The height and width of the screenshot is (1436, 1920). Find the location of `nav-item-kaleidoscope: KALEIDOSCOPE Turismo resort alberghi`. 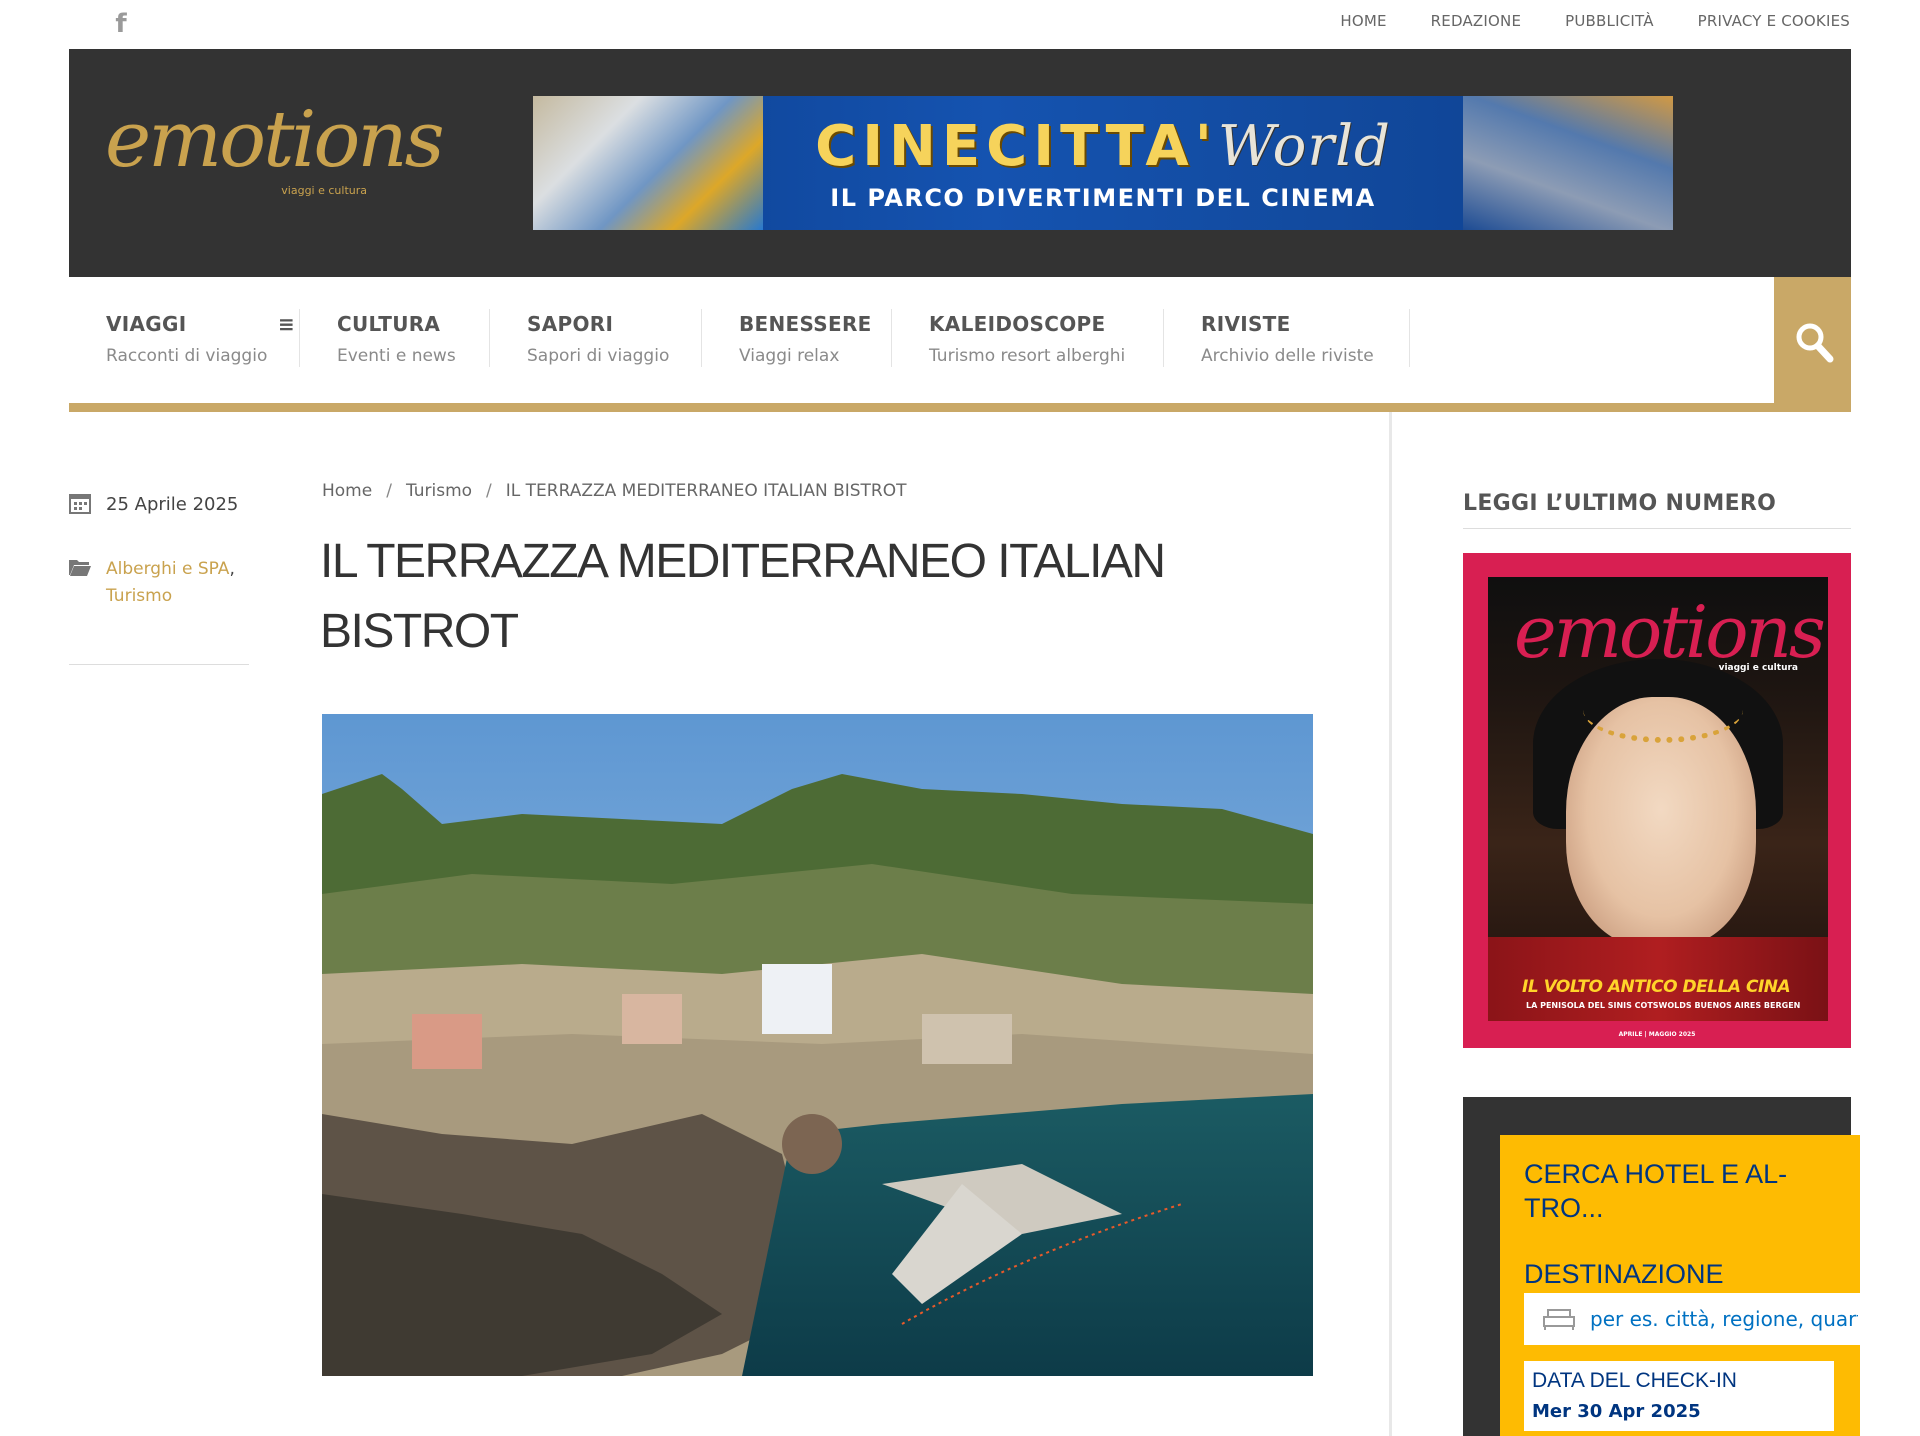

nav-item-kaleidoscope: KALEIDOSCOPE Turismo resort alberghi is located at coordinates (1034, 327).